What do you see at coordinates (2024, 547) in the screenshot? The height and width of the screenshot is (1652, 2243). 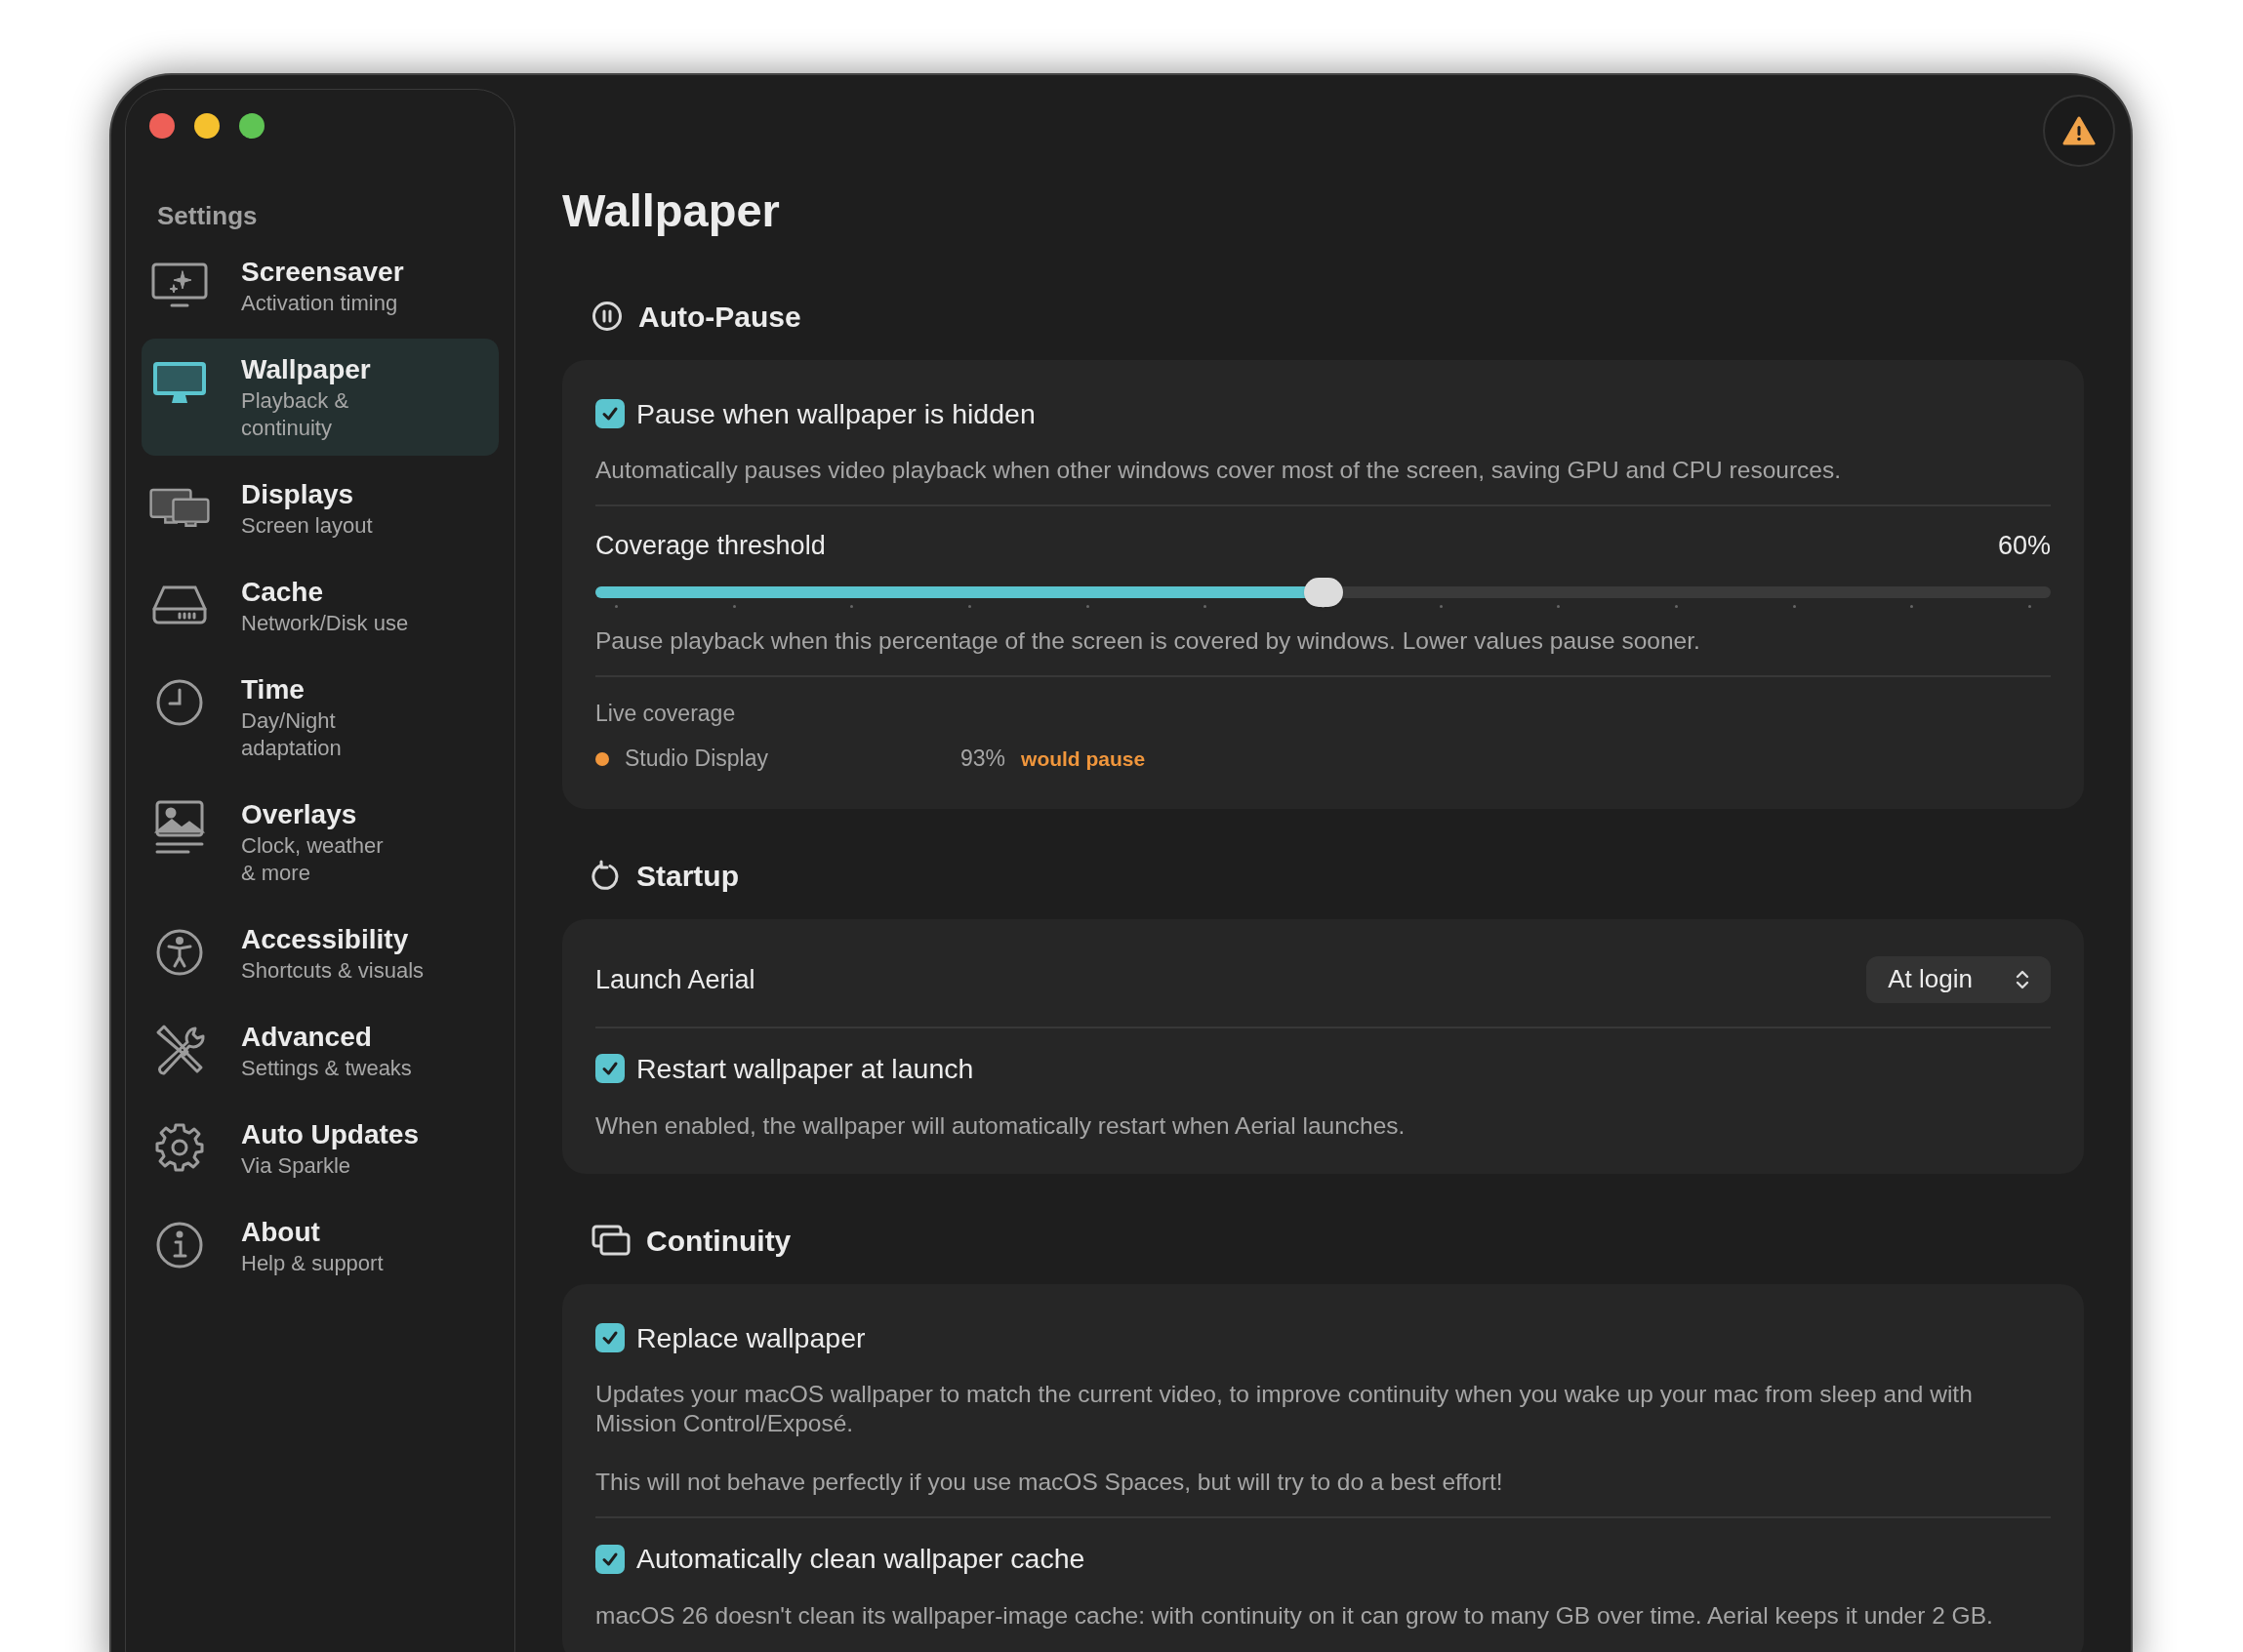 I see `slider-value: 60%` at bounding box center [2024, 547].